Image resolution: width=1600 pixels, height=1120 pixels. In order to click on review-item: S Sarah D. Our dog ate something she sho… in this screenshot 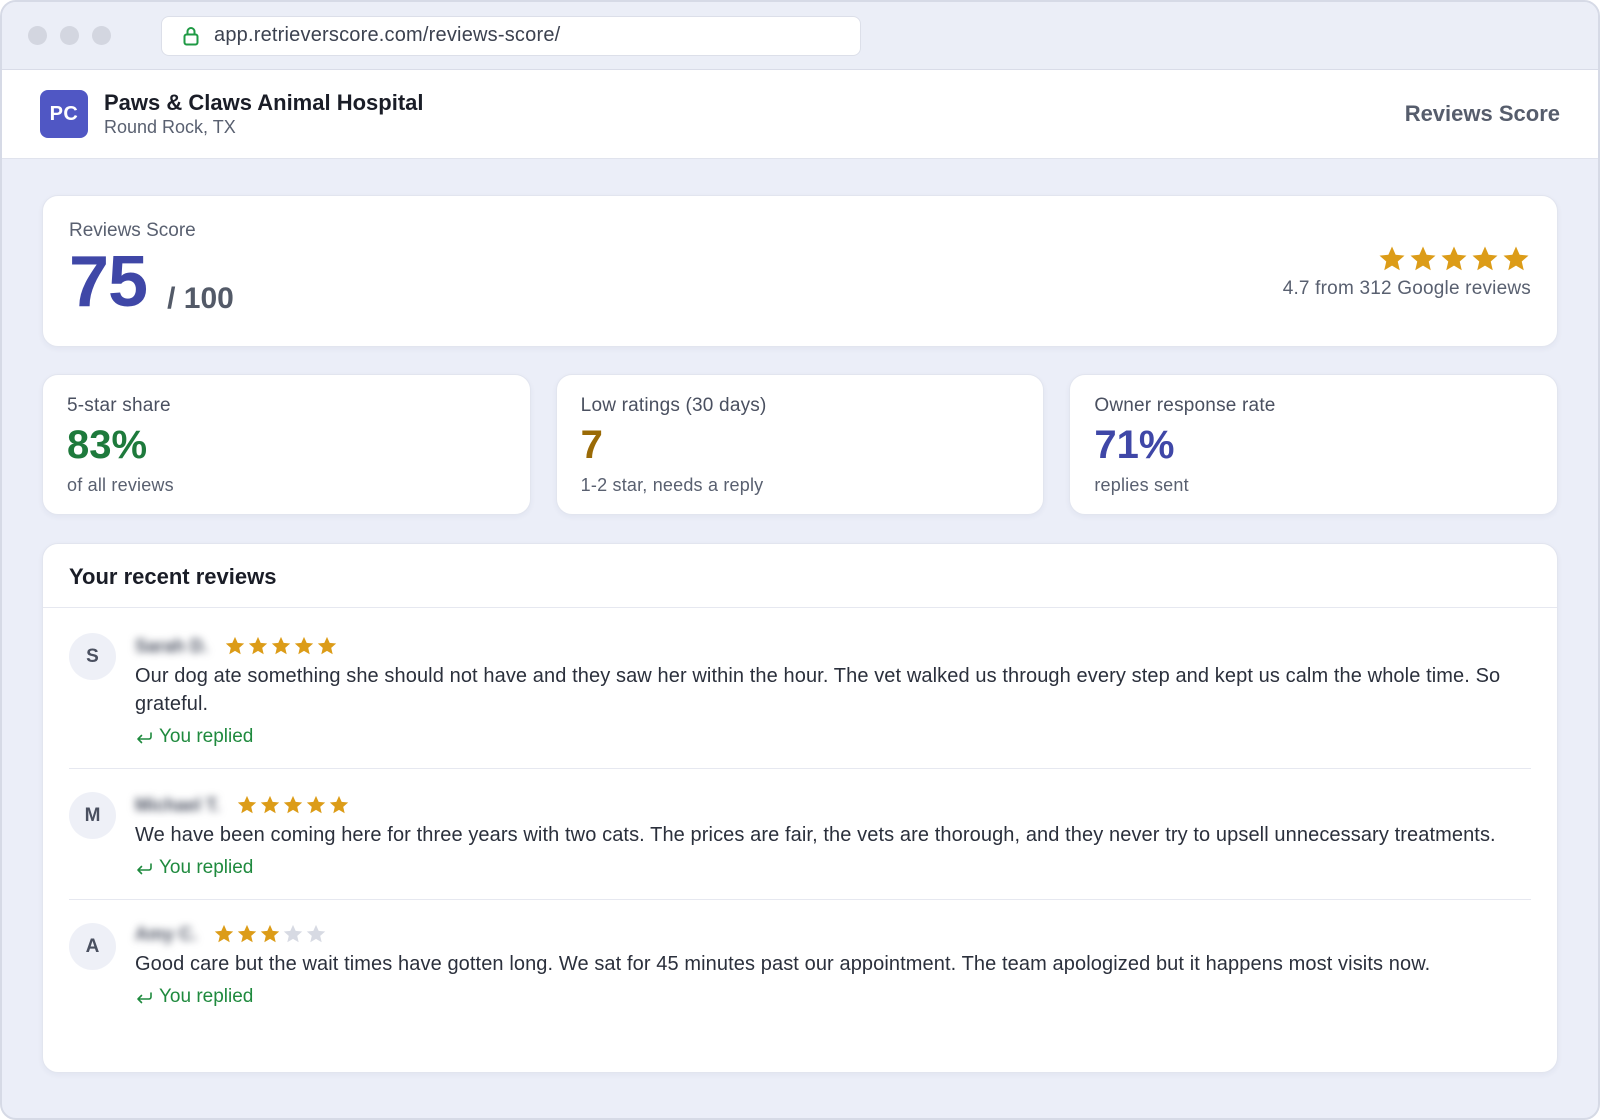, I will do `click(800, 688)`.